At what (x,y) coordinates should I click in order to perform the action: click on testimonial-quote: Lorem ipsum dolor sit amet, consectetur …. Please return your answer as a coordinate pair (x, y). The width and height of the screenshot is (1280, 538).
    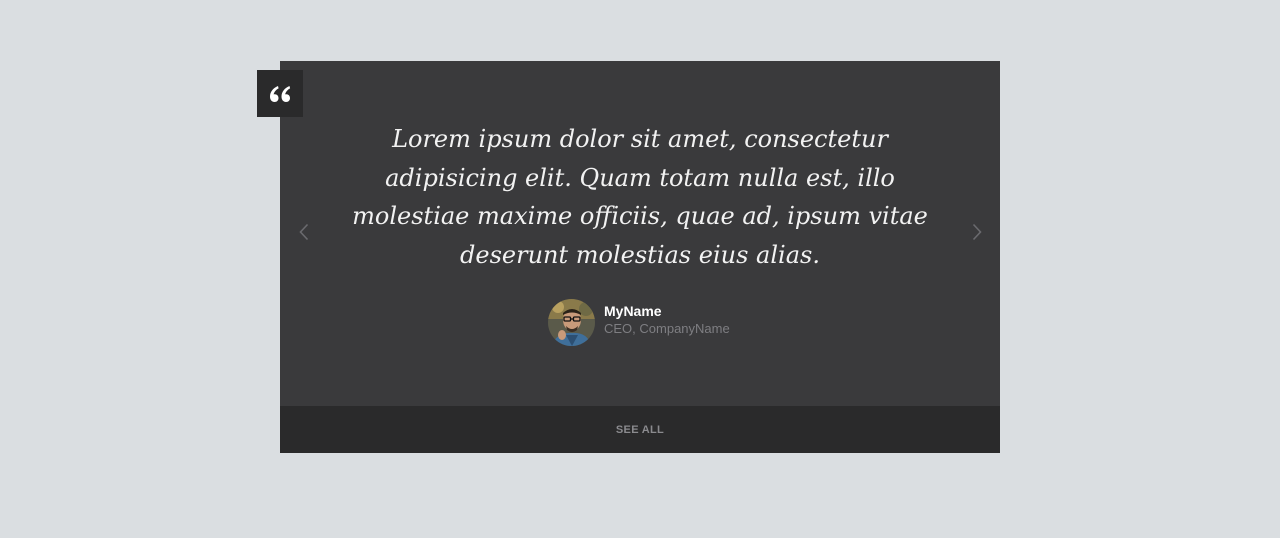
    Looking at the image, I should click on (640, 197).